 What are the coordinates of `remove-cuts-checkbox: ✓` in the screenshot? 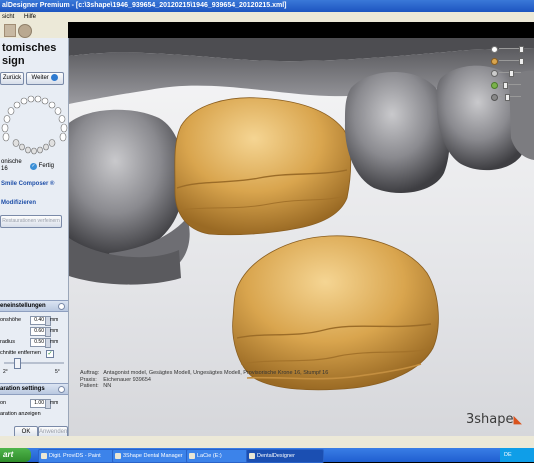 It's located at (50, 354).